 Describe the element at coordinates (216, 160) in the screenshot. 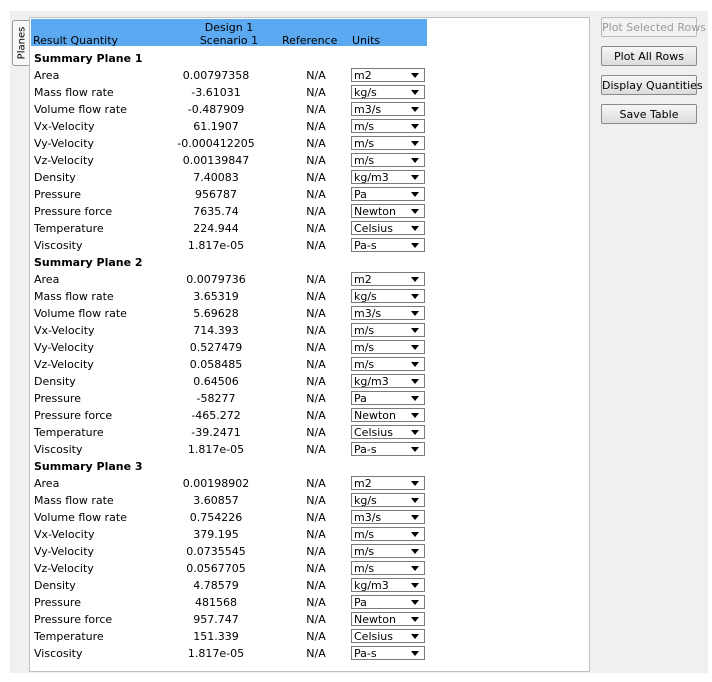

I see `row-value: 0.00139847` at that location.